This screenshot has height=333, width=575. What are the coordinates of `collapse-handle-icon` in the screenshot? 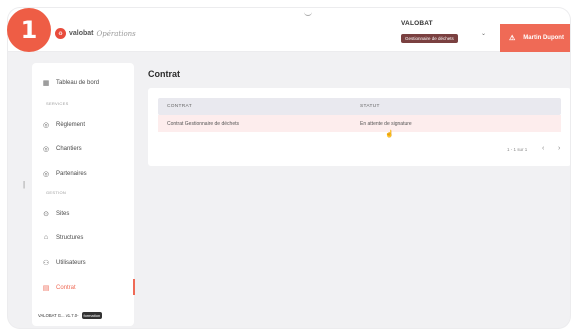 It's located at (308, 14).